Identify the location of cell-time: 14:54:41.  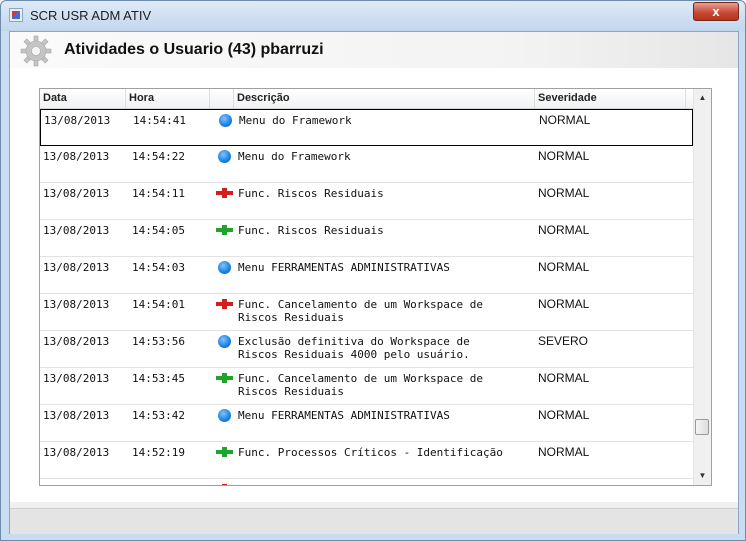
(159, 120).